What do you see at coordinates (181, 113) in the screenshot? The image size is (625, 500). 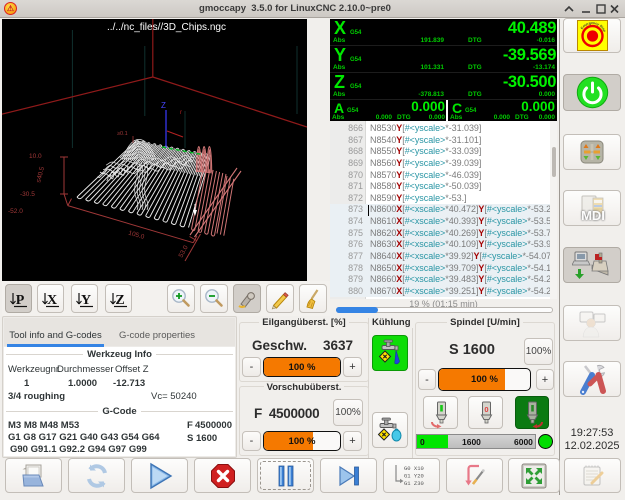 I see `svg-text: r` at bounding box center [181, 113].